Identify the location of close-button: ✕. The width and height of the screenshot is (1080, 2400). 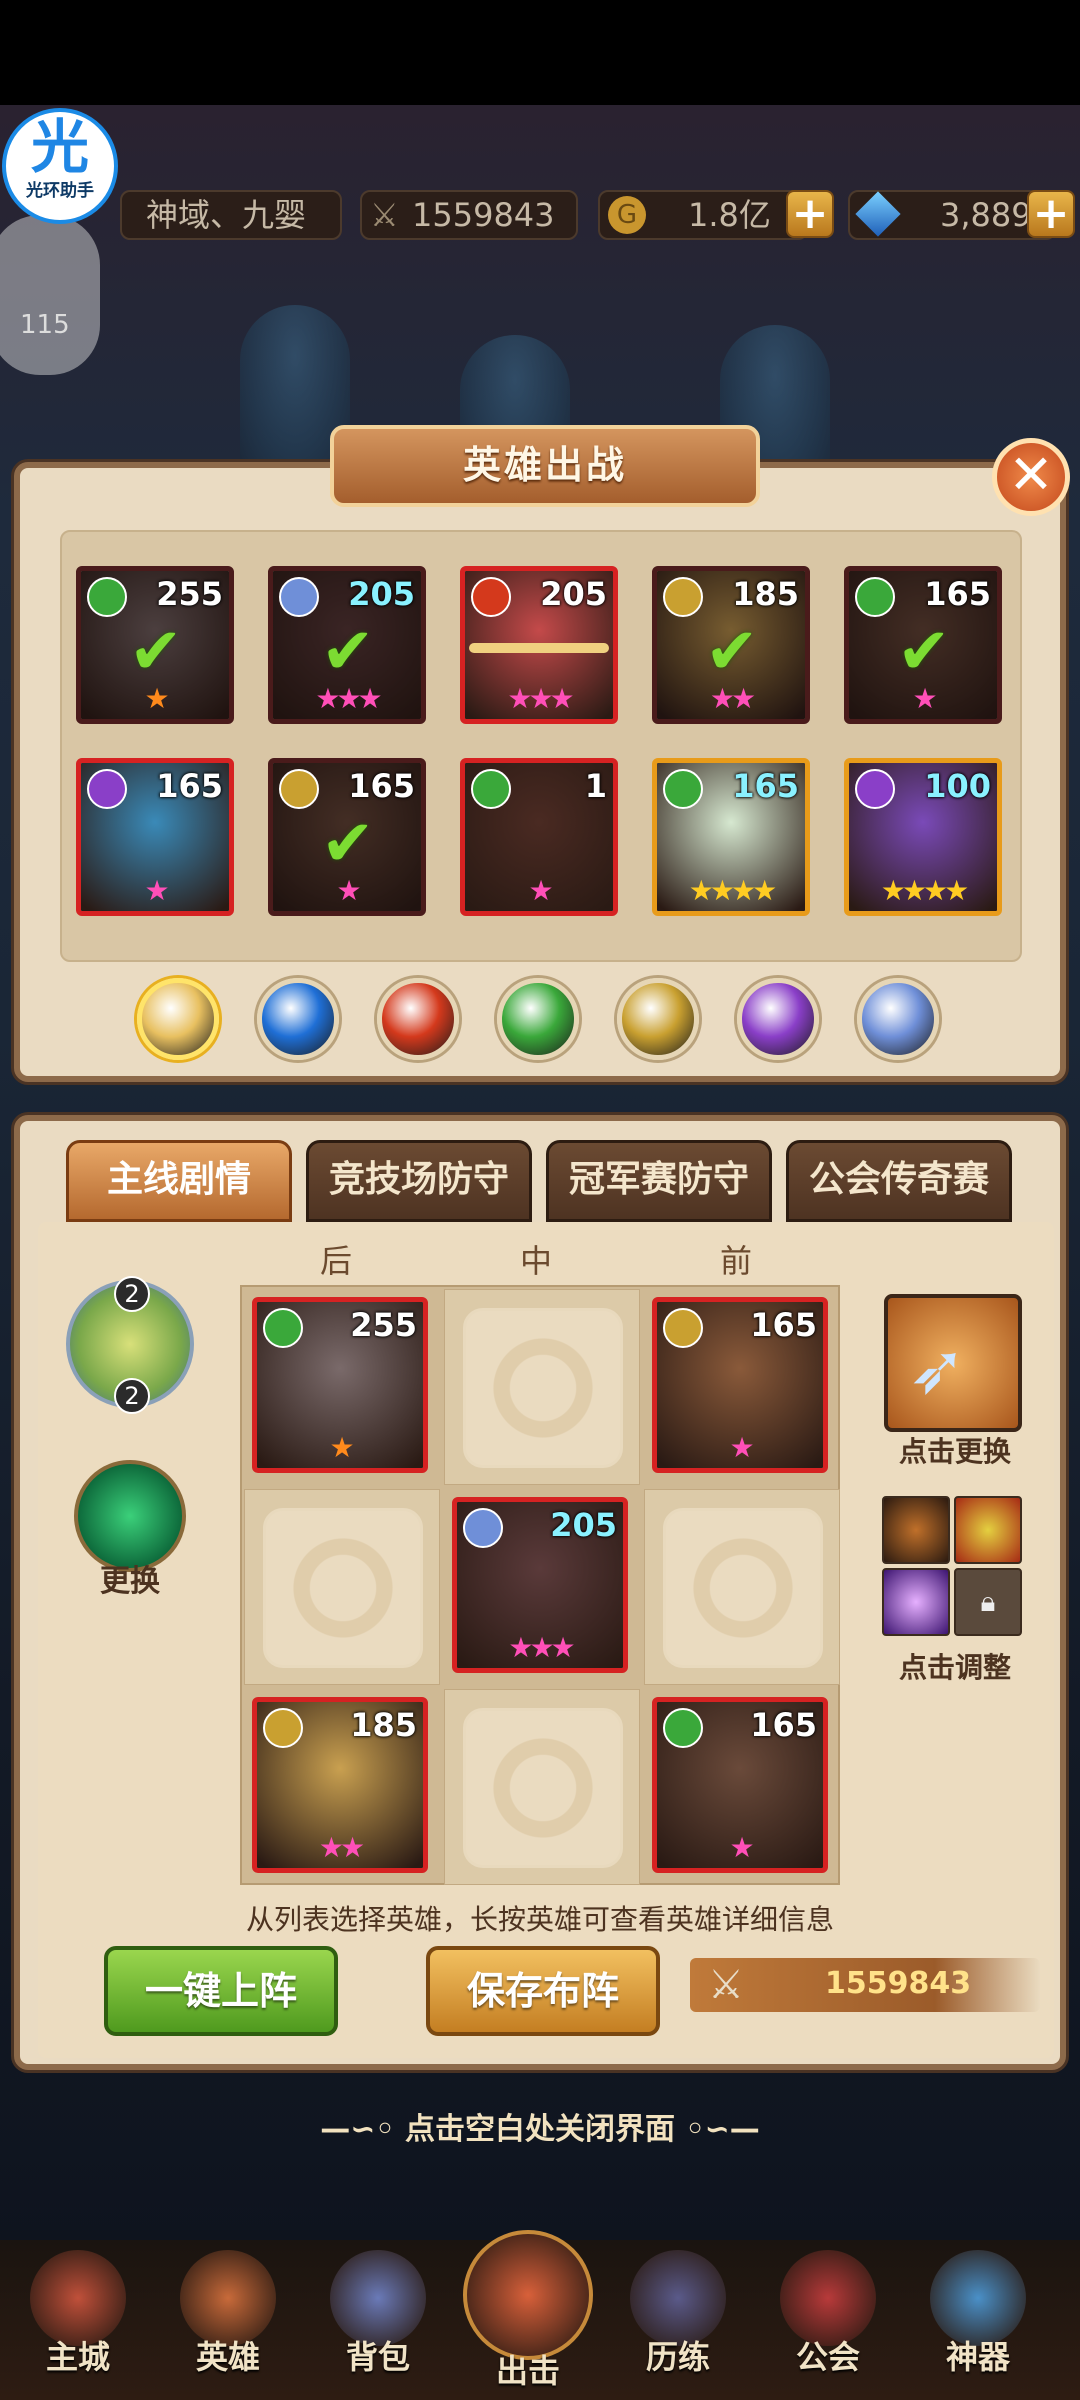
(1031, 477).